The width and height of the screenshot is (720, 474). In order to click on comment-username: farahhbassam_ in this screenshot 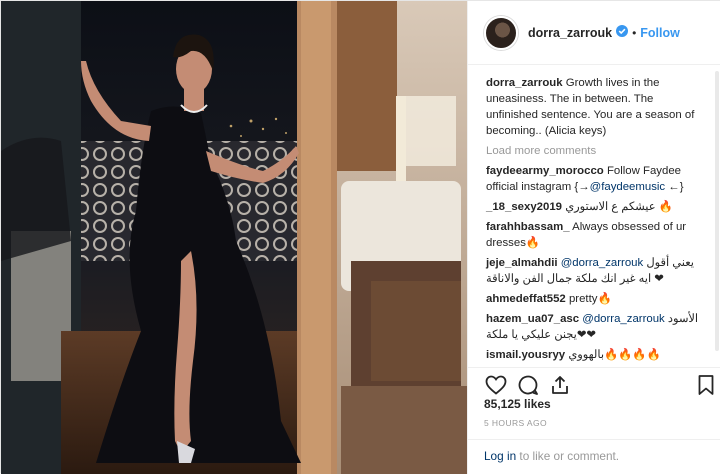, I will do `click(528, 227)`.